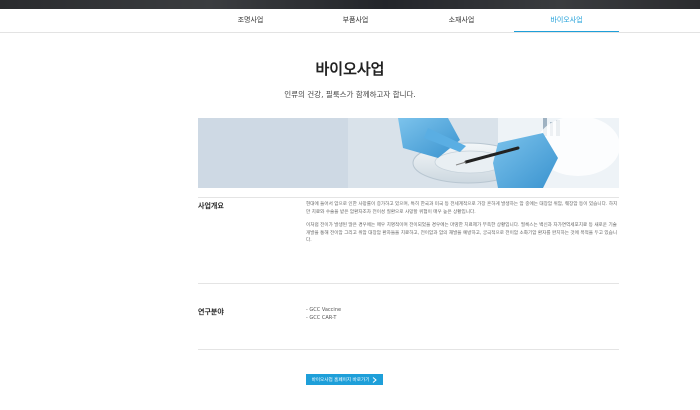 This screenshot has width=700, height=410. What do you see at coordinates (324, 310) in the screenshot?
I see `list-item: - GCC Vaccine` at bounding box center [324, 310].